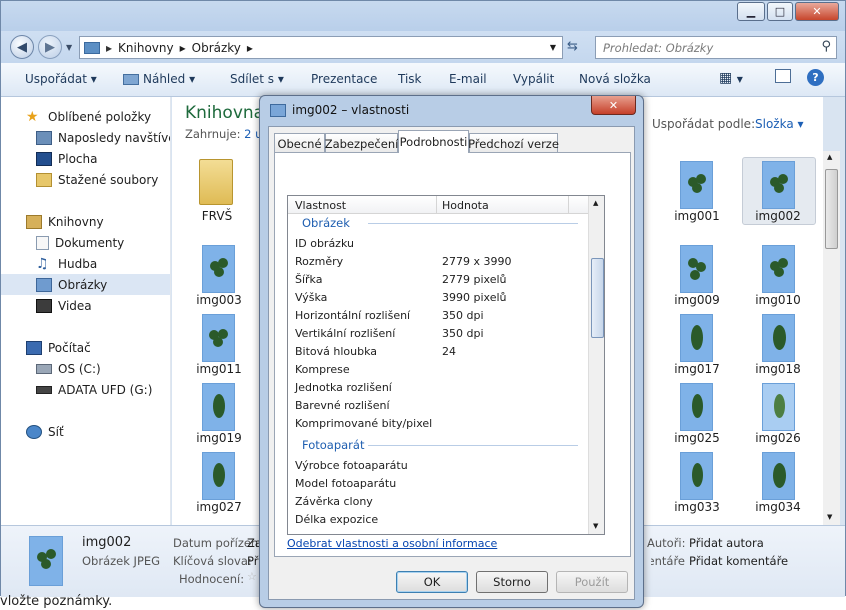  I want to click on comments-value: Přidat komentáře, so click(738, 561).